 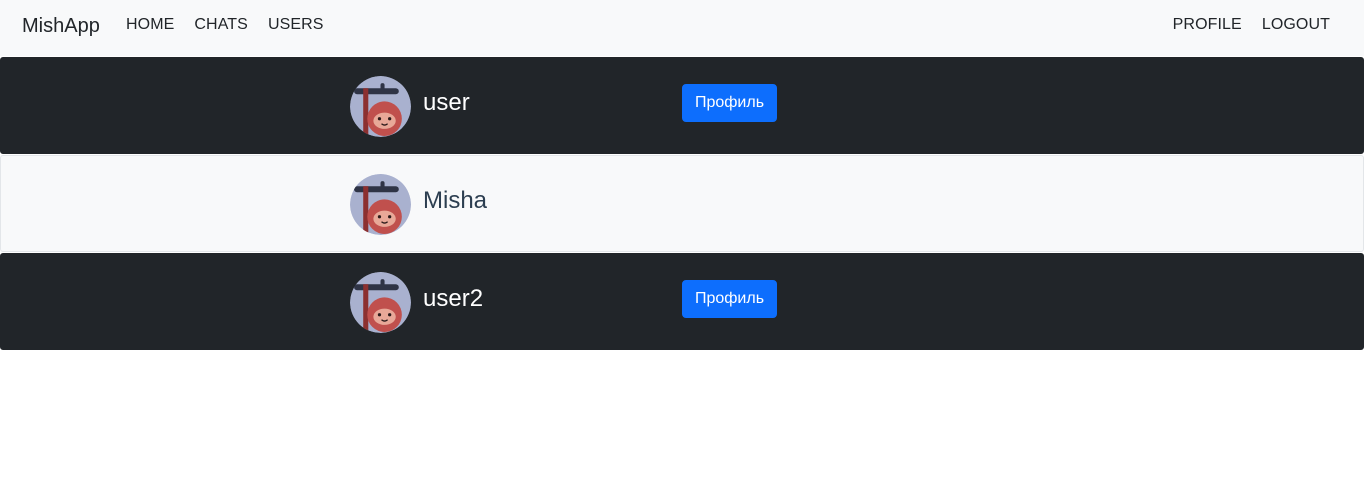 What do you see at coordinates (296, 25) in the screenshot?
I see `nav-link-users: USERS` at bounding box center [296, 25].